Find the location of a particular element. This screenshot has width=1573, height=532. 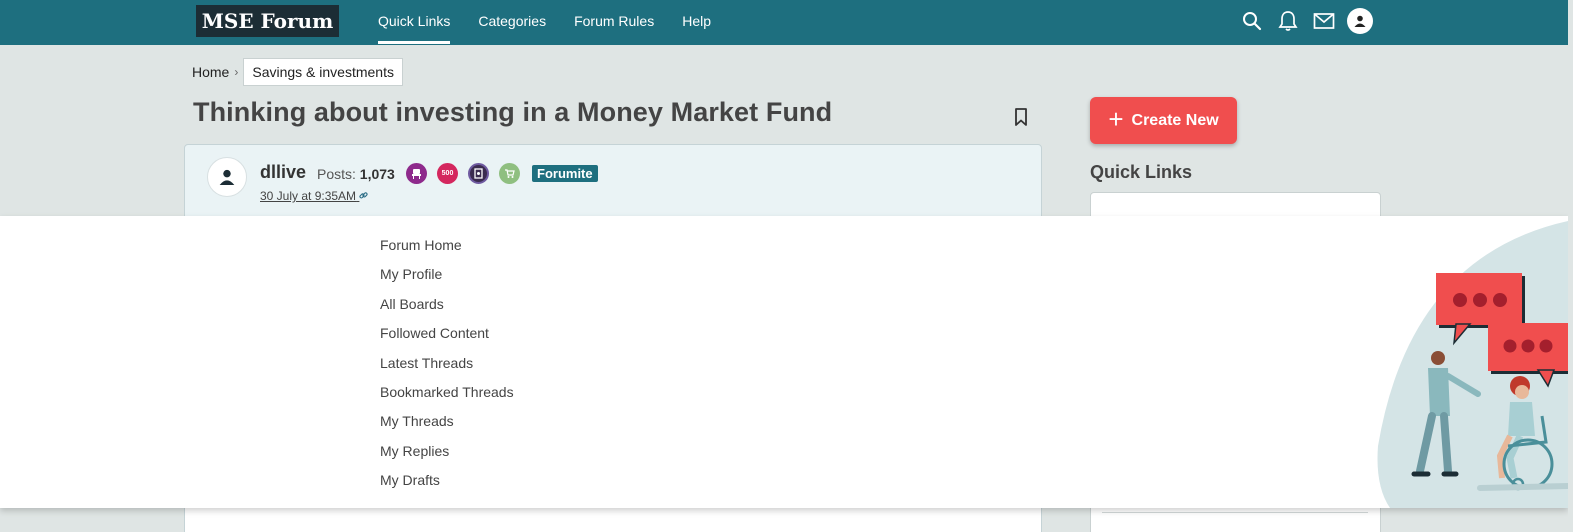

menu-item-followed-content: Followed Content is located at coordinates (447, 339).